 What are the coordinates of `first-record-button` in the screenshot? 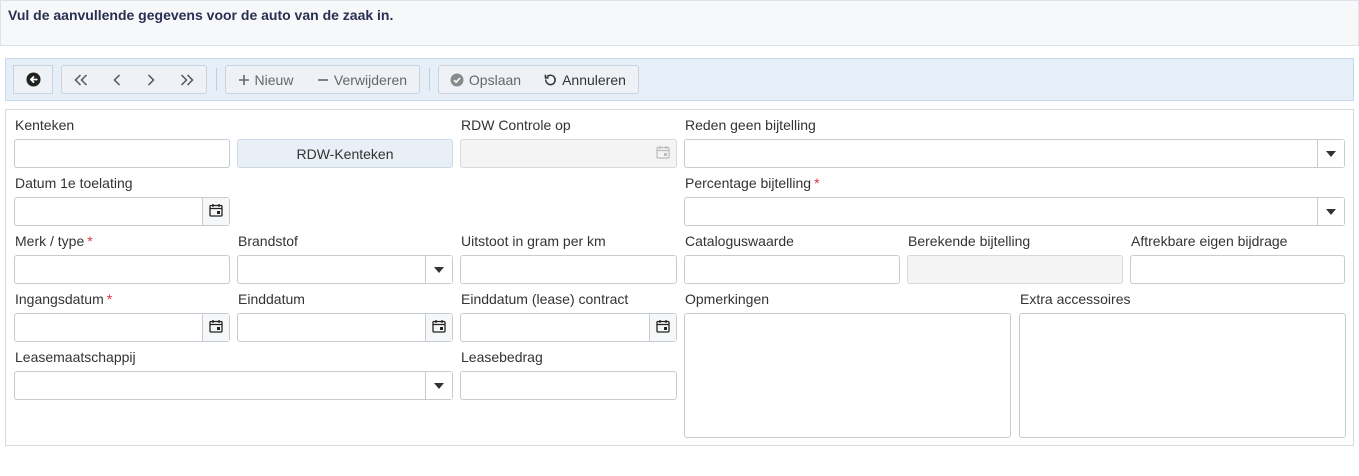 It's located at (80, 79).